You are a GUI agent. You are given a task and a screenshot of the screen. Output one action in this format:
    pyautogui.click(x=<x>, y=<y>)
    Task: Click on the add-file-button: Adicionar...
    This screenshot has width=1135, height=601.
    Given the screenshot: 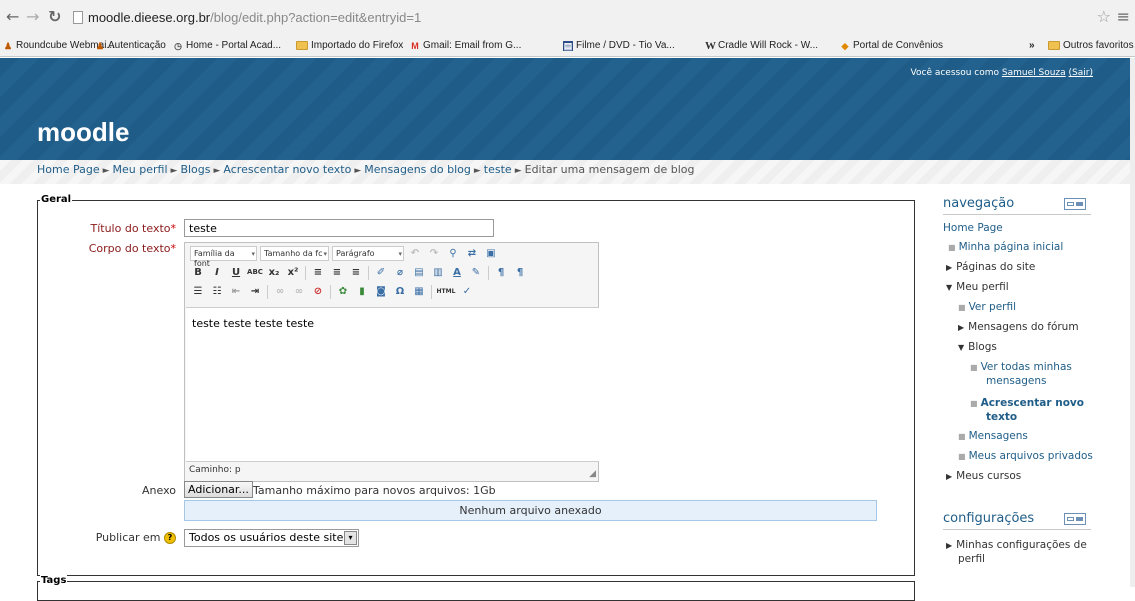 What is the action you would take?
    pyautogui.click(x=218, y=489)
    